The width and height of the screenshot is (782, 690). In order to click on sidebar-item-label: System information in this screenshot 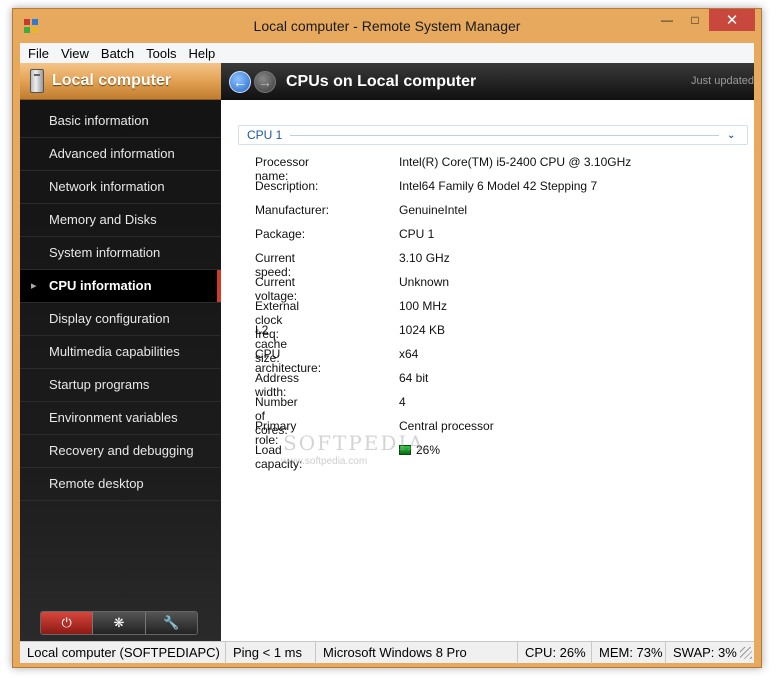, I will do `click(105, 252)`.